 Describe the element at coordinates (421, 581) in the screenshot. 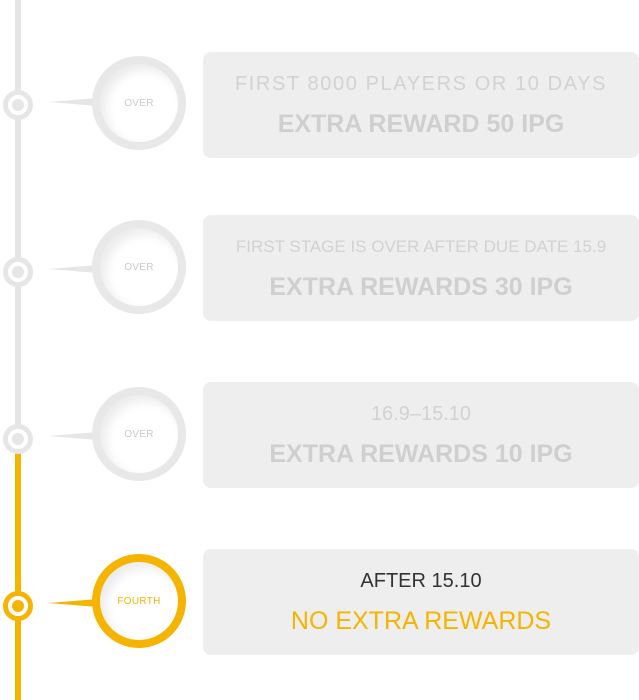

I see `stage-condition: AFTER 15.10` at that location.